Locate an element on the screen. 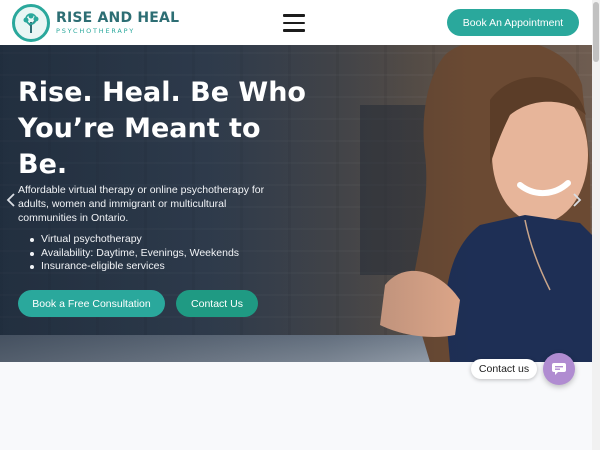  free-consultation-button: Book a Free Consultation is located at coordinates (91, 303).